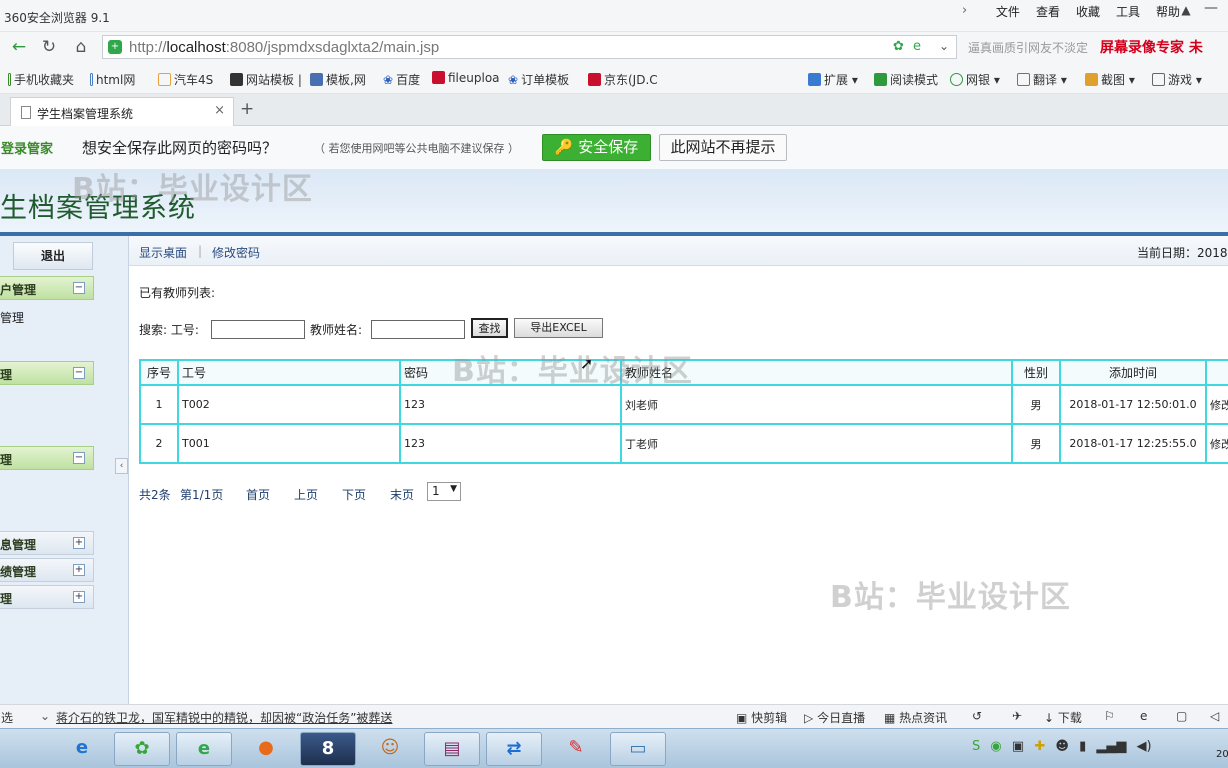  What do you see at coordinates (219, 110) in the screenshot?
I see `close-icon: ×` at bounding box center [219, 110].